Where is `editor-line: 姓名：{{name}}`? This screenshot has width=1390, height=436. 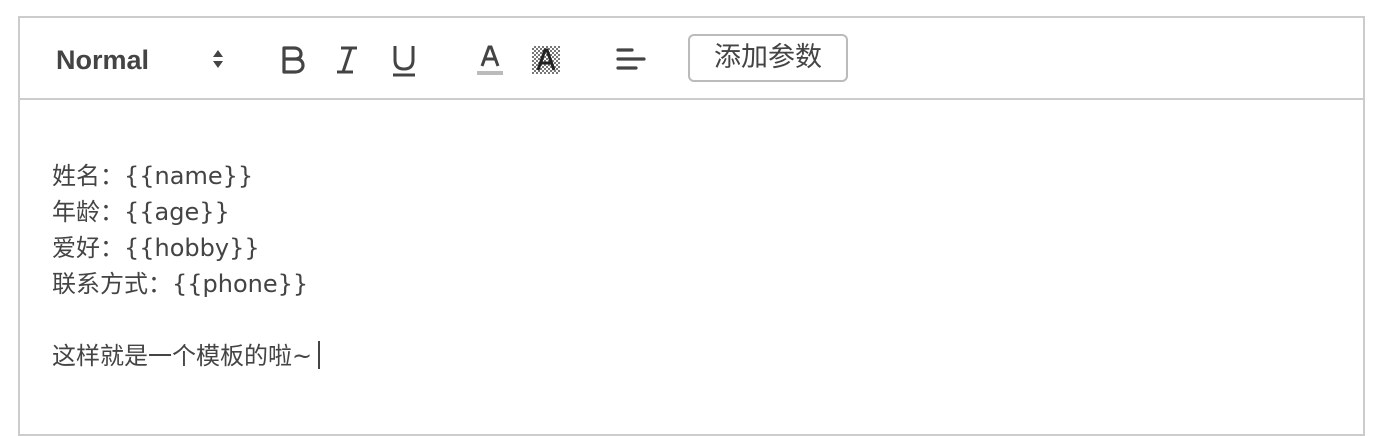 editor-line: 姓名：{{name}} is located at coordinates (153, 176).